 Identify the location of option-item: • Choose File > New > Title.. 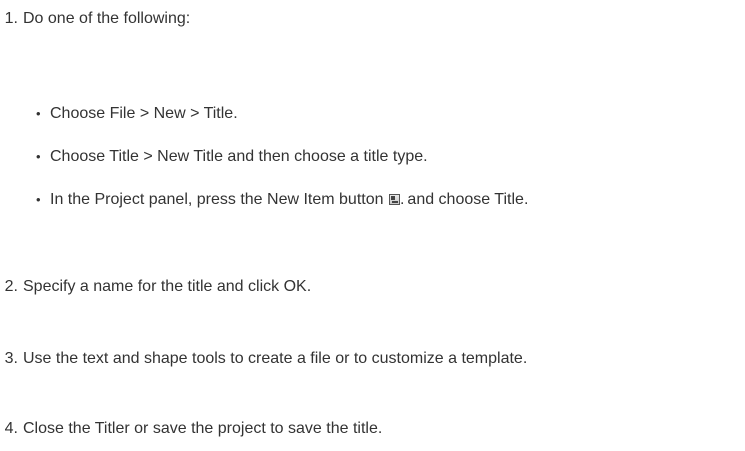
(137, 114).